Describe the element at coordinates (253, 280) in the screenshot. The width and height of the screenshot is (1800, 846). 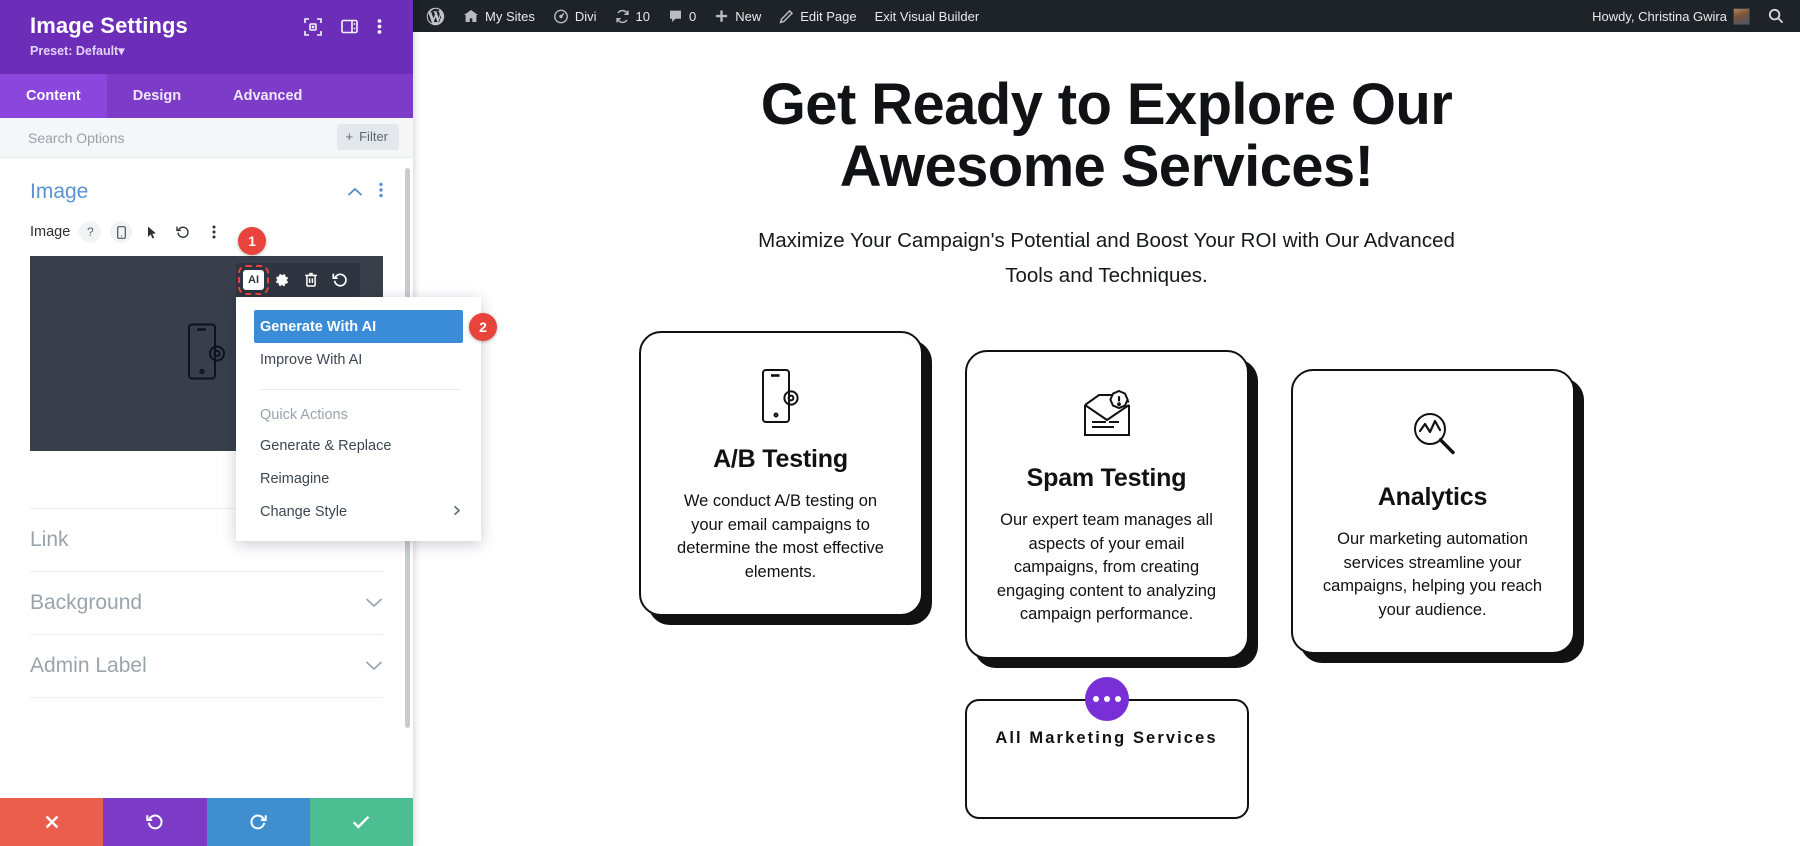
I see `ai-button: AI` at that location.